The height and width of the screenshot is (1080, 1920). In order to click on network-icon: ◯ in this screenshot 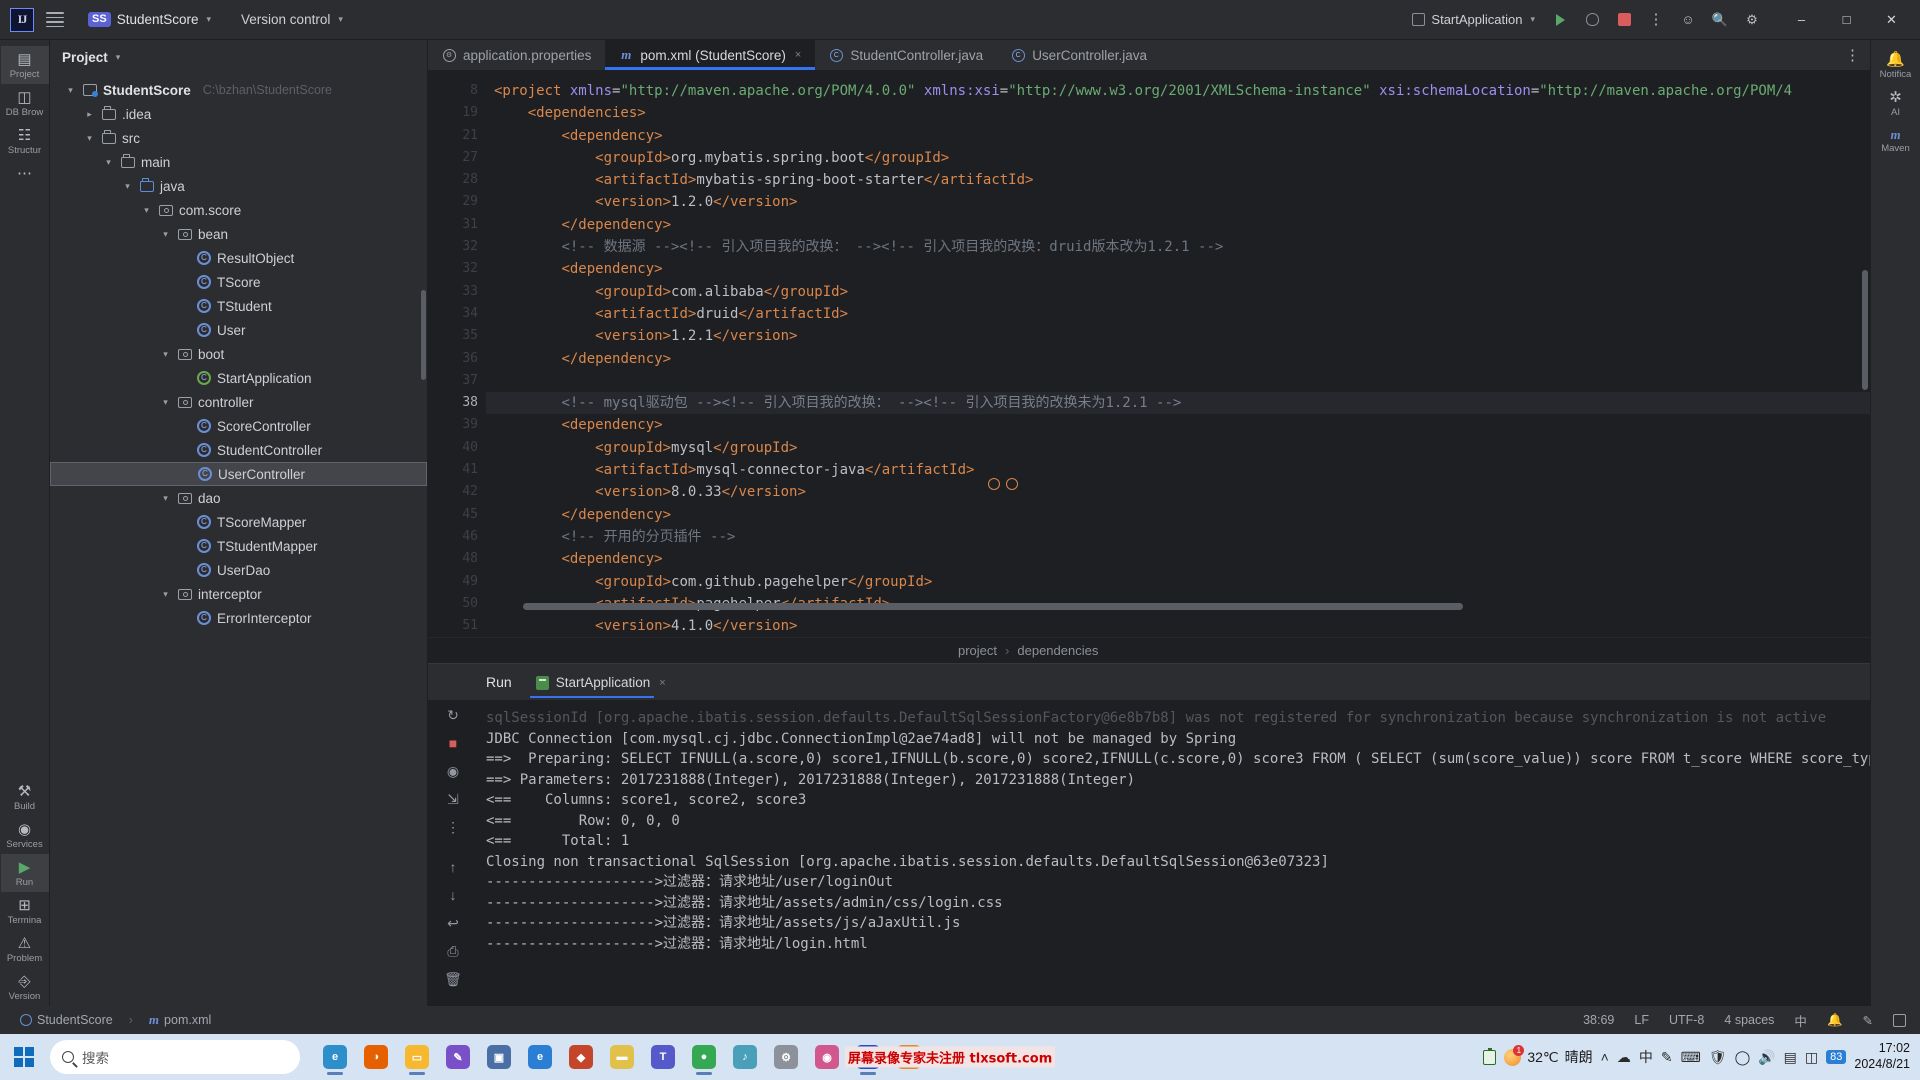, I will do `click(1743, 1057)`.